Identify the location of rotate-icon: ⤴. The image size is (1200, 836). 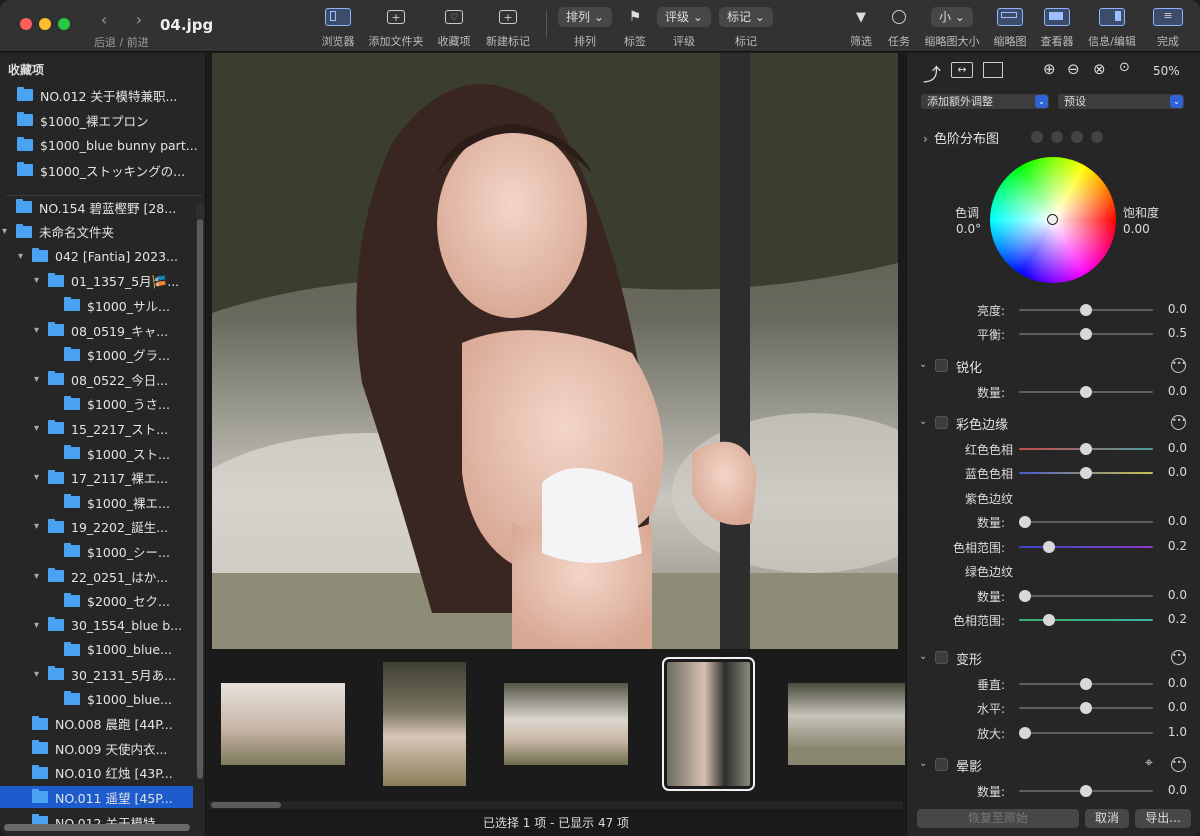
(932, 74).